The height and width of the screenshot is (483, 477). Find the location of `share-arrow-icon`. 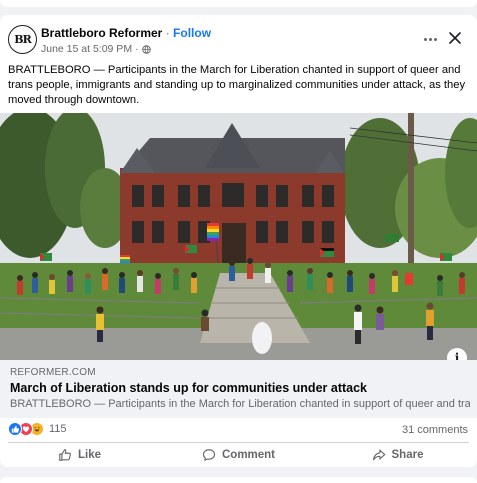

share-arrow-icon is located at coordinates (378, 455).